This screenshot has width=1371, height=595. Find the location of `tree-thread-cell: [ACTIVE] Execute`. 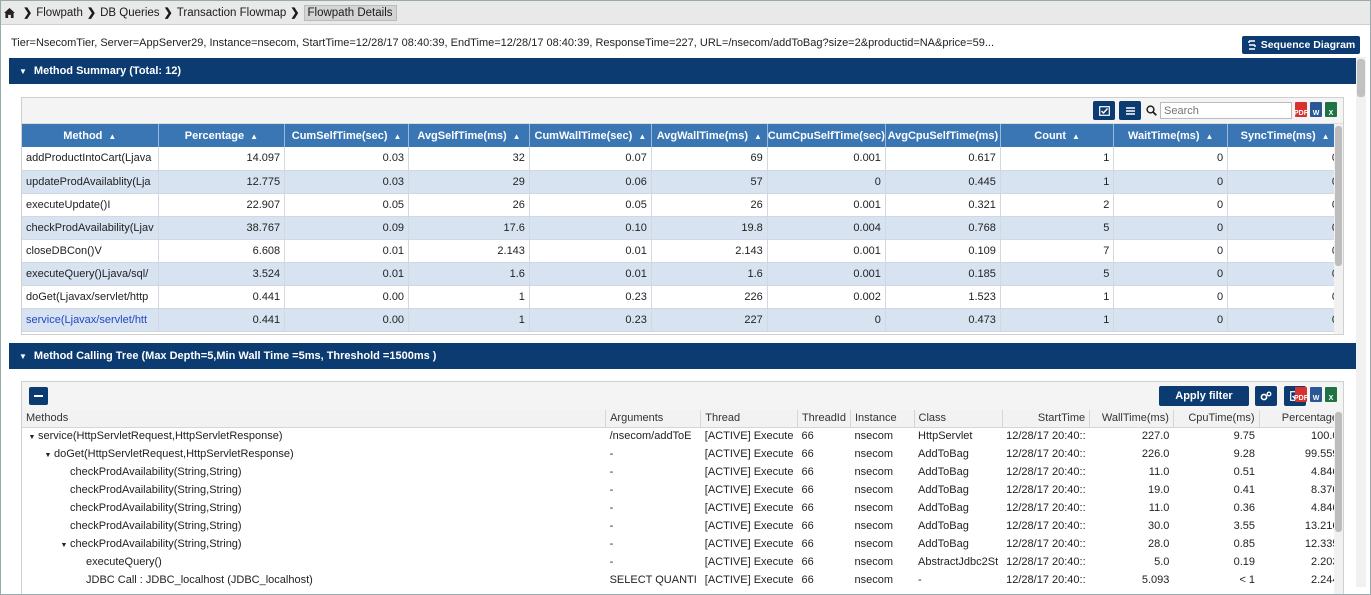

tree-thread-cell: [ACTIVE] Execute is located at coordinates (749, 508).